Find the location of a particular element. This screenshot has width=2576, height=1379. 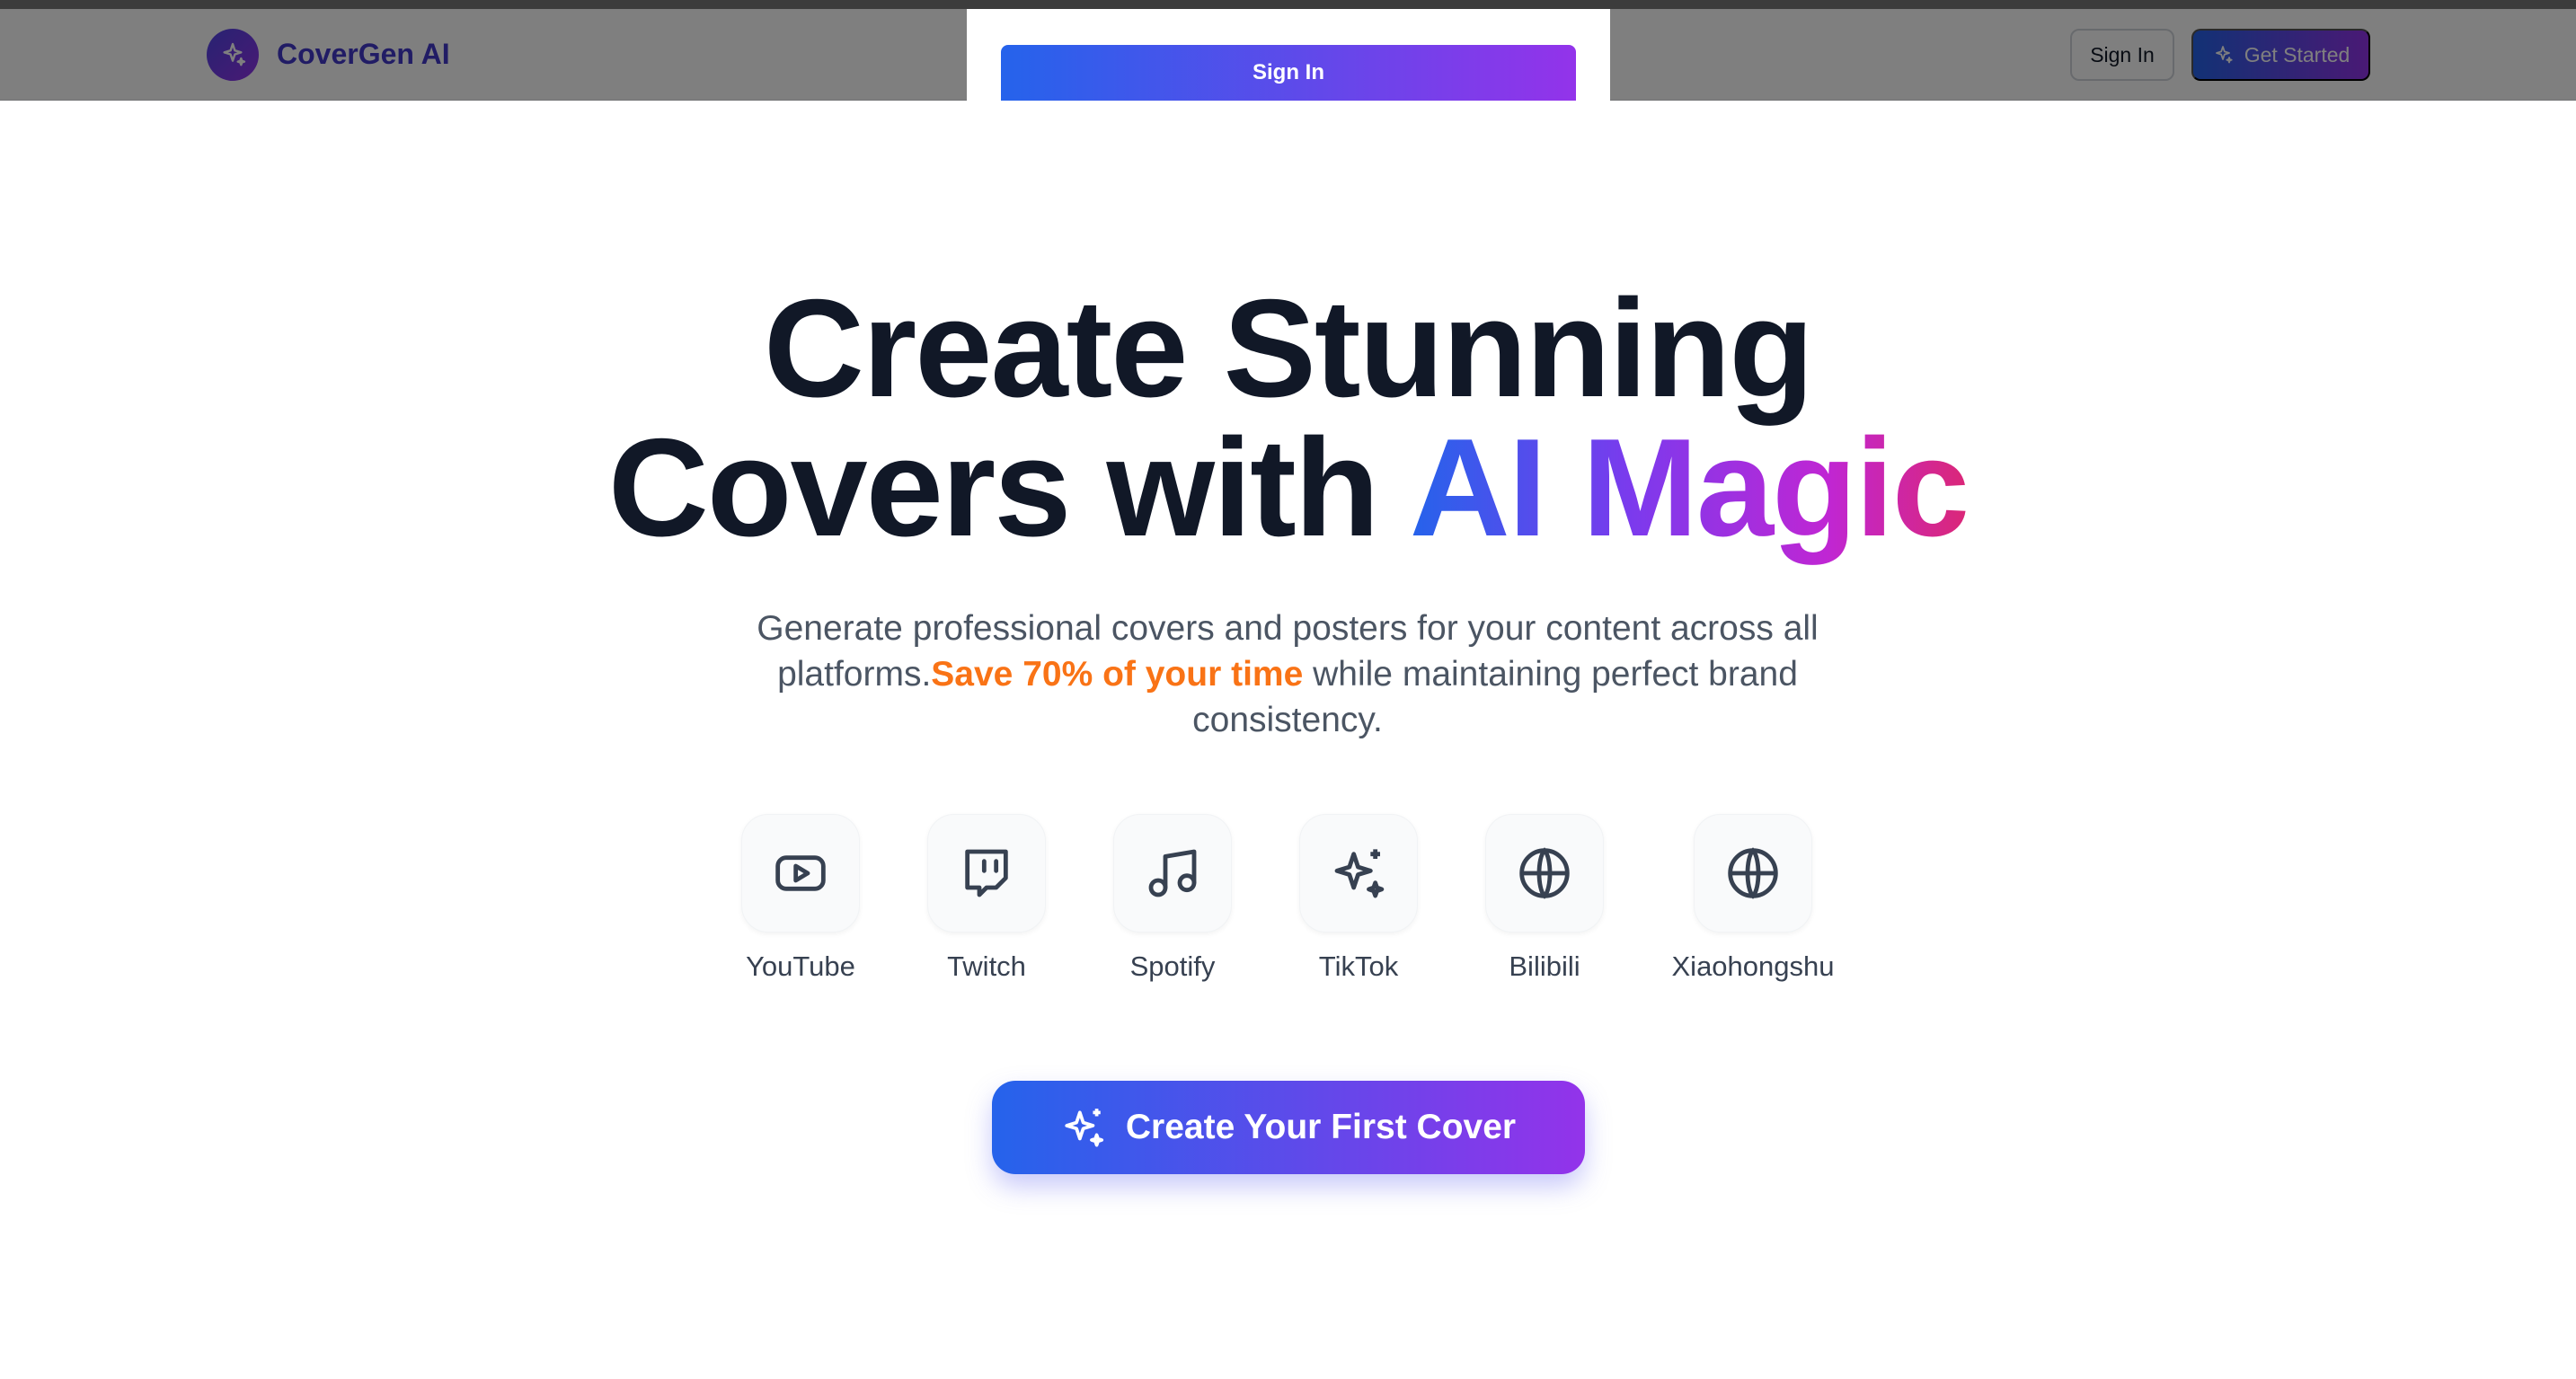

sign-in-modal: Sign In is located at coordinates (1288, 55).